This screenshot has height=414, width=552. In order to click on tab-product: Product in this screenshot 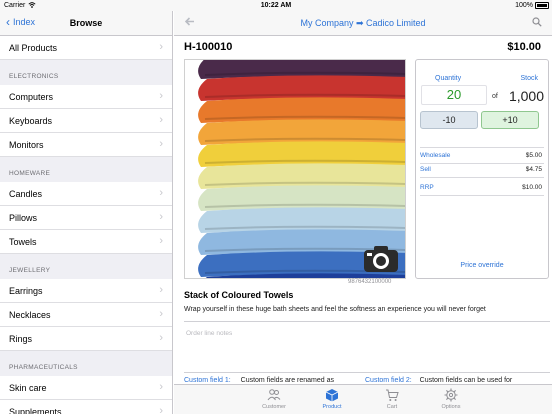, I will do `click(332, 399)`.